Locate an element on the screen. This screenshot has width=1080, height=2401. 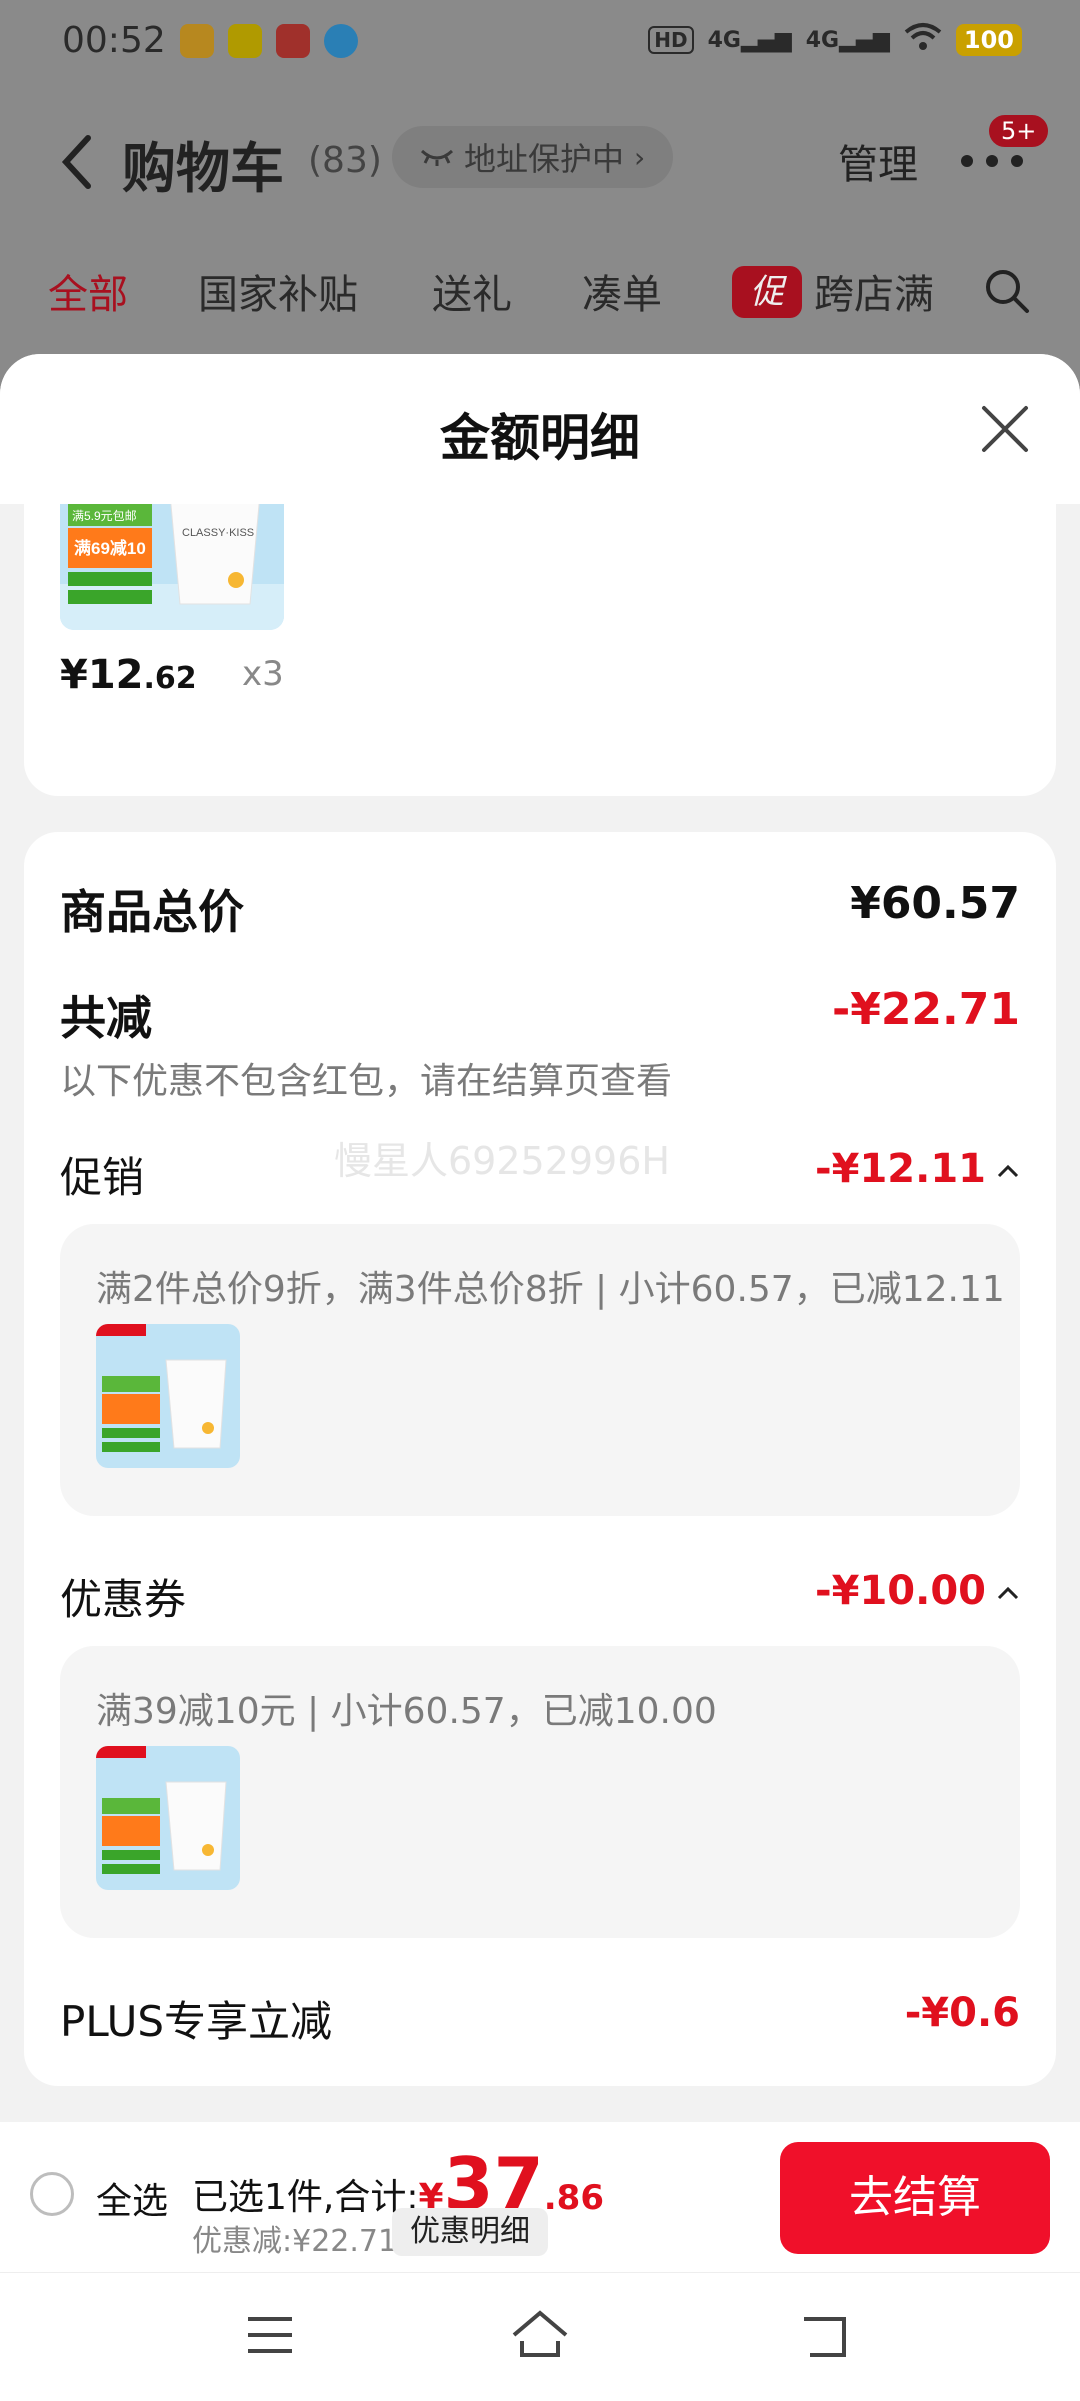
sheet-header: 金额明细 is located at coordinates (540, 429).